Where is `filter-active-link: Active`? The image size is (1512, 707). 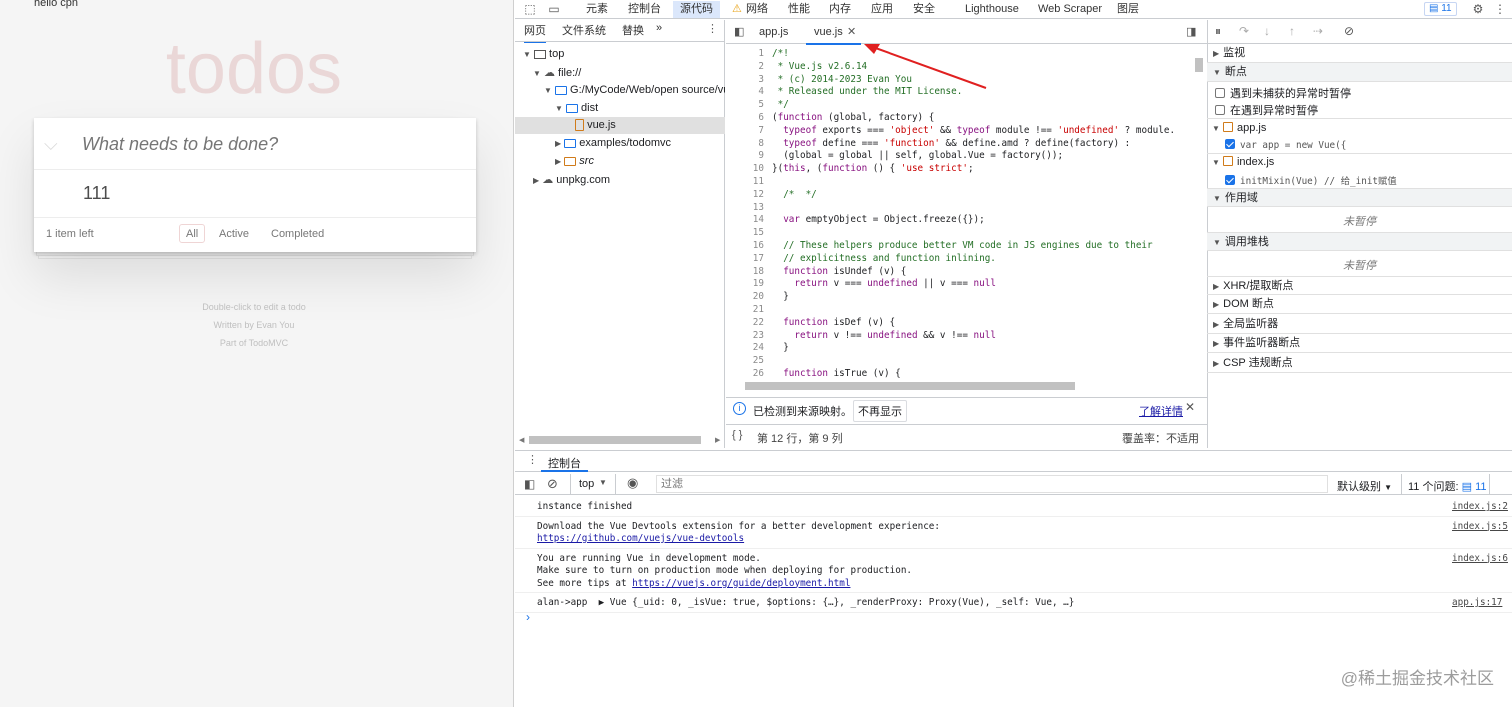
filter-active-link: Active is located at coordinates (234, 233).